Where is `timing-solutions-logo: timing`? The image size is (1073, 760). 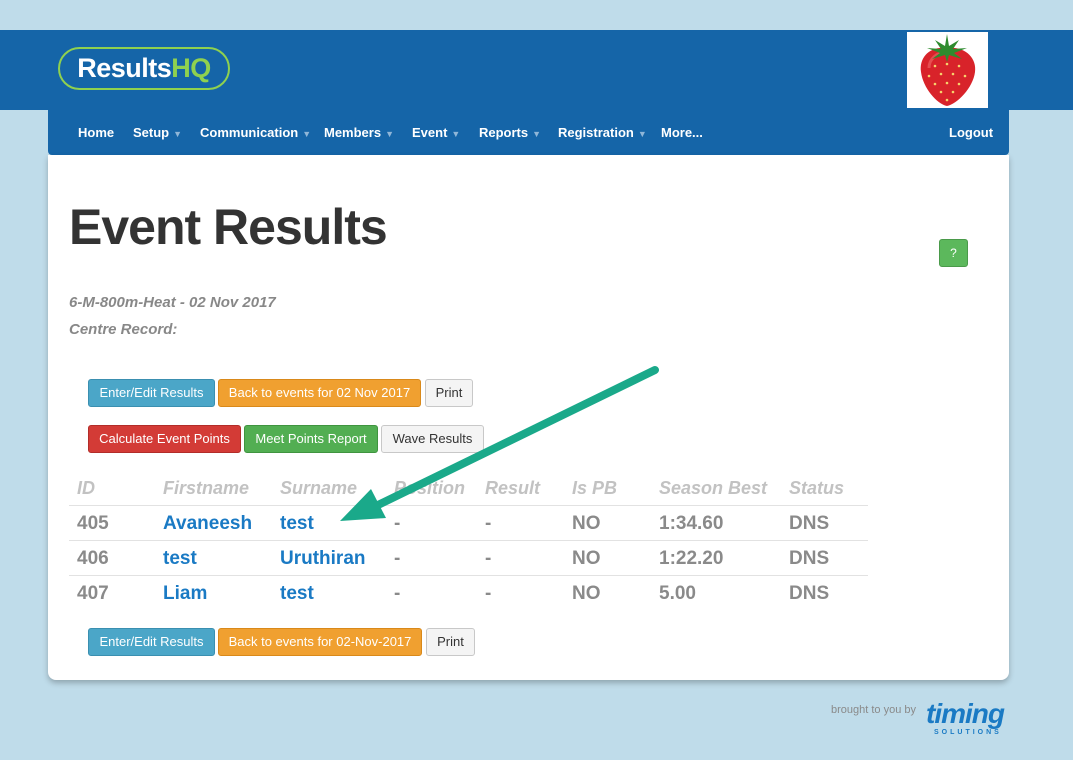 timing-solutions-logo: timing is located at coordinates (965, 714).